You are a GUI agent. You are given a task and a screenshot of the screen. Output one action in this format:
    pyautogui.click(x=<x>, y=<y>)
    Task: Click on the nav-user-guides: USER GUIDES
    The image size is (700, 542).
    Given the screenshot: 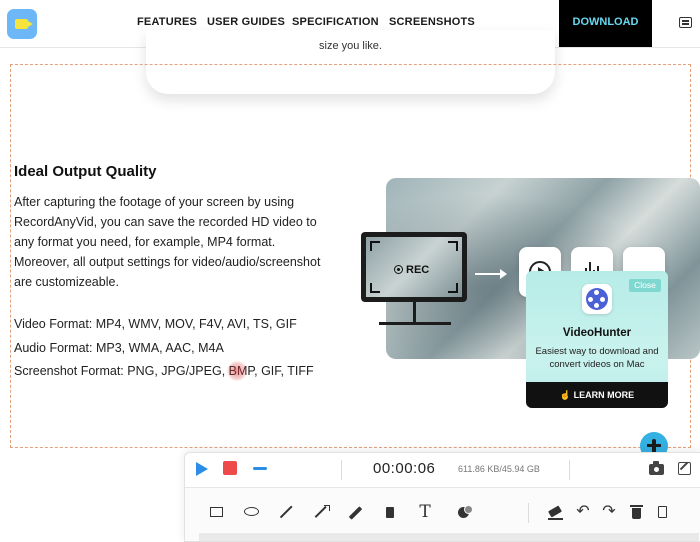 What is the action you would take?
    pyautogui.click(x=246, y=22)
    